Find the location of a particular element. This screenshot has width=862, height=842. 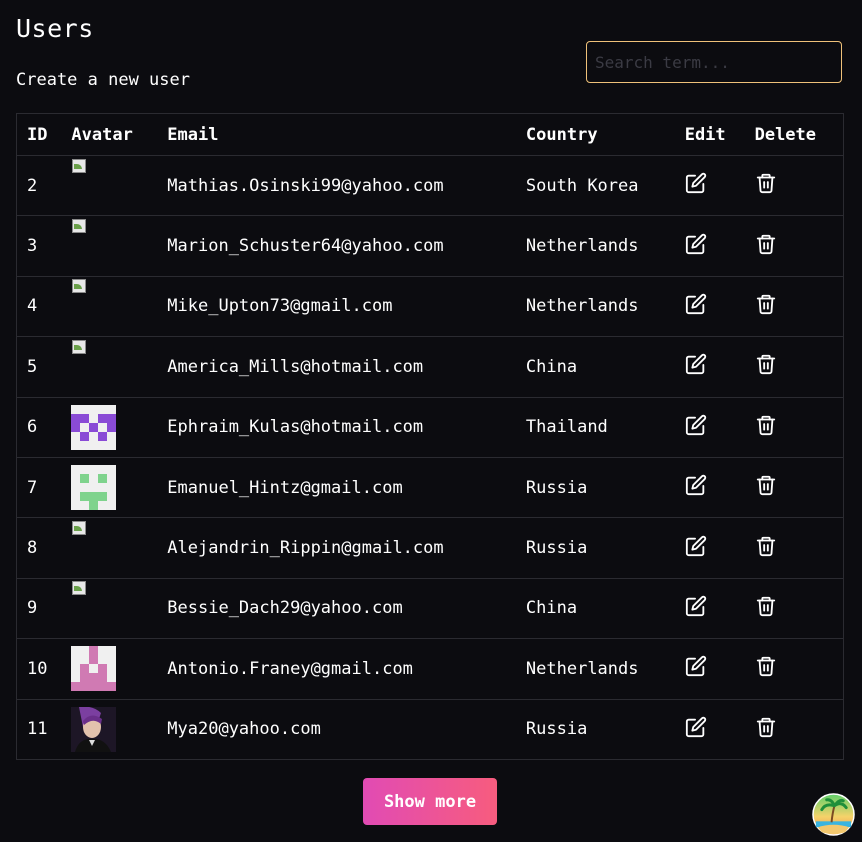

user-id: 6 is located at coordinates (39, 427).